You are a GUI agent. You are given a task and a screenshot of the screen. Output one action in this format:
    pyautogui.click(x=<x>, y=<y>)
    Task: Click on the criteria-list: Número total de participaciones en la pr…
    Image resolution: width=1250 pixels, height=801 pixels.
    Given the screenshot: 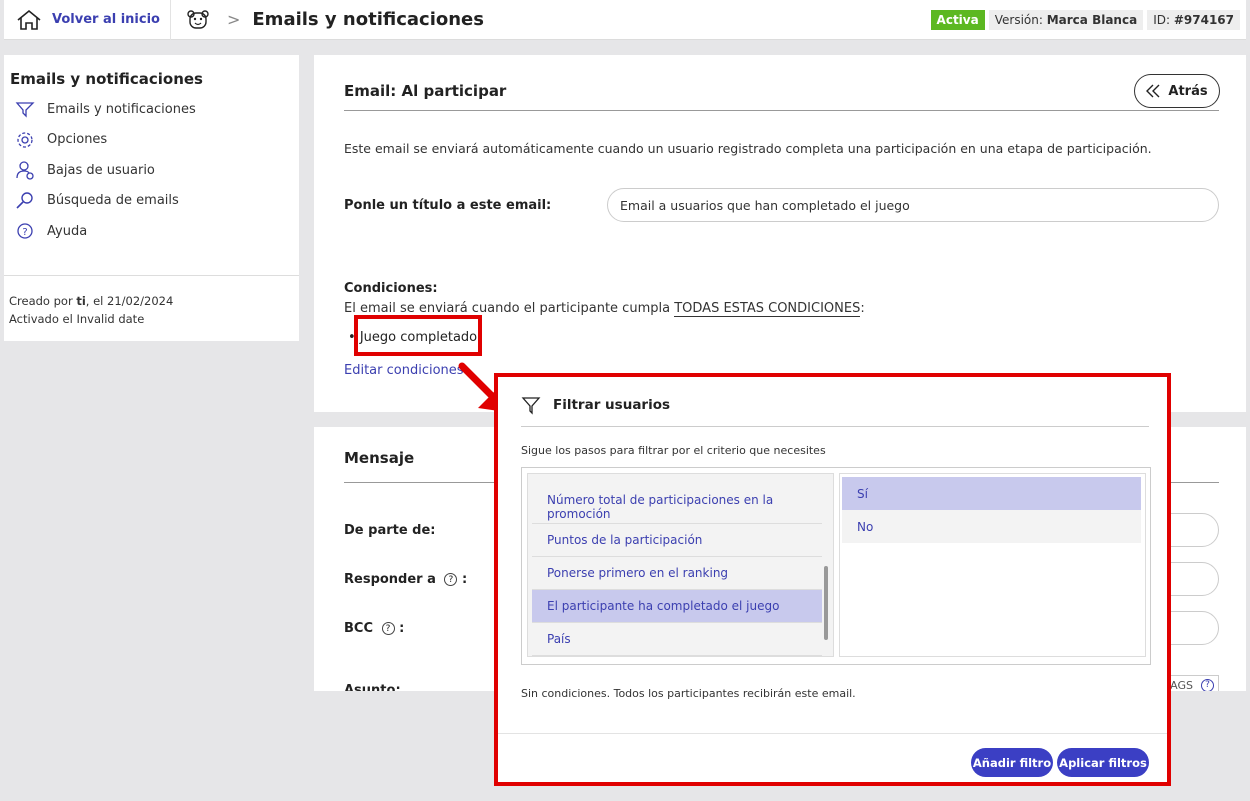 What is the action you would take?
    pyautogui.click(x=680, y=565)
    